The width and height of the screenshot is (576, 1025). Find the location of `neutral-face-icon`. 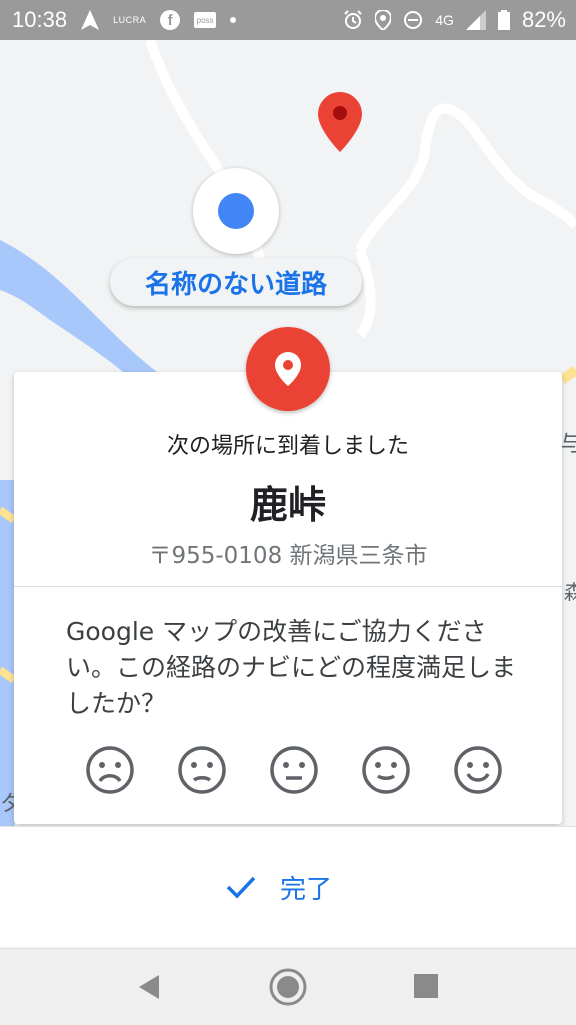

neutral-face-icon is located at coordinates (294, 770).